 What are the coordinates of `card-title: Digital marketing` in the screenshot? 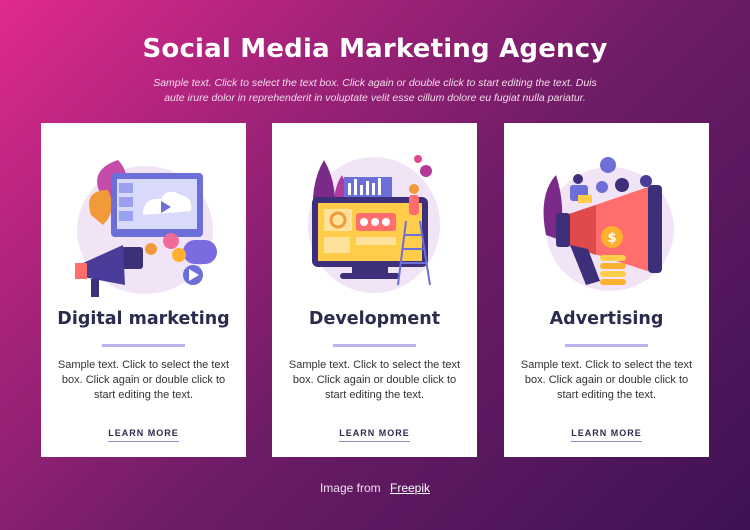 It's located at (143, 319).